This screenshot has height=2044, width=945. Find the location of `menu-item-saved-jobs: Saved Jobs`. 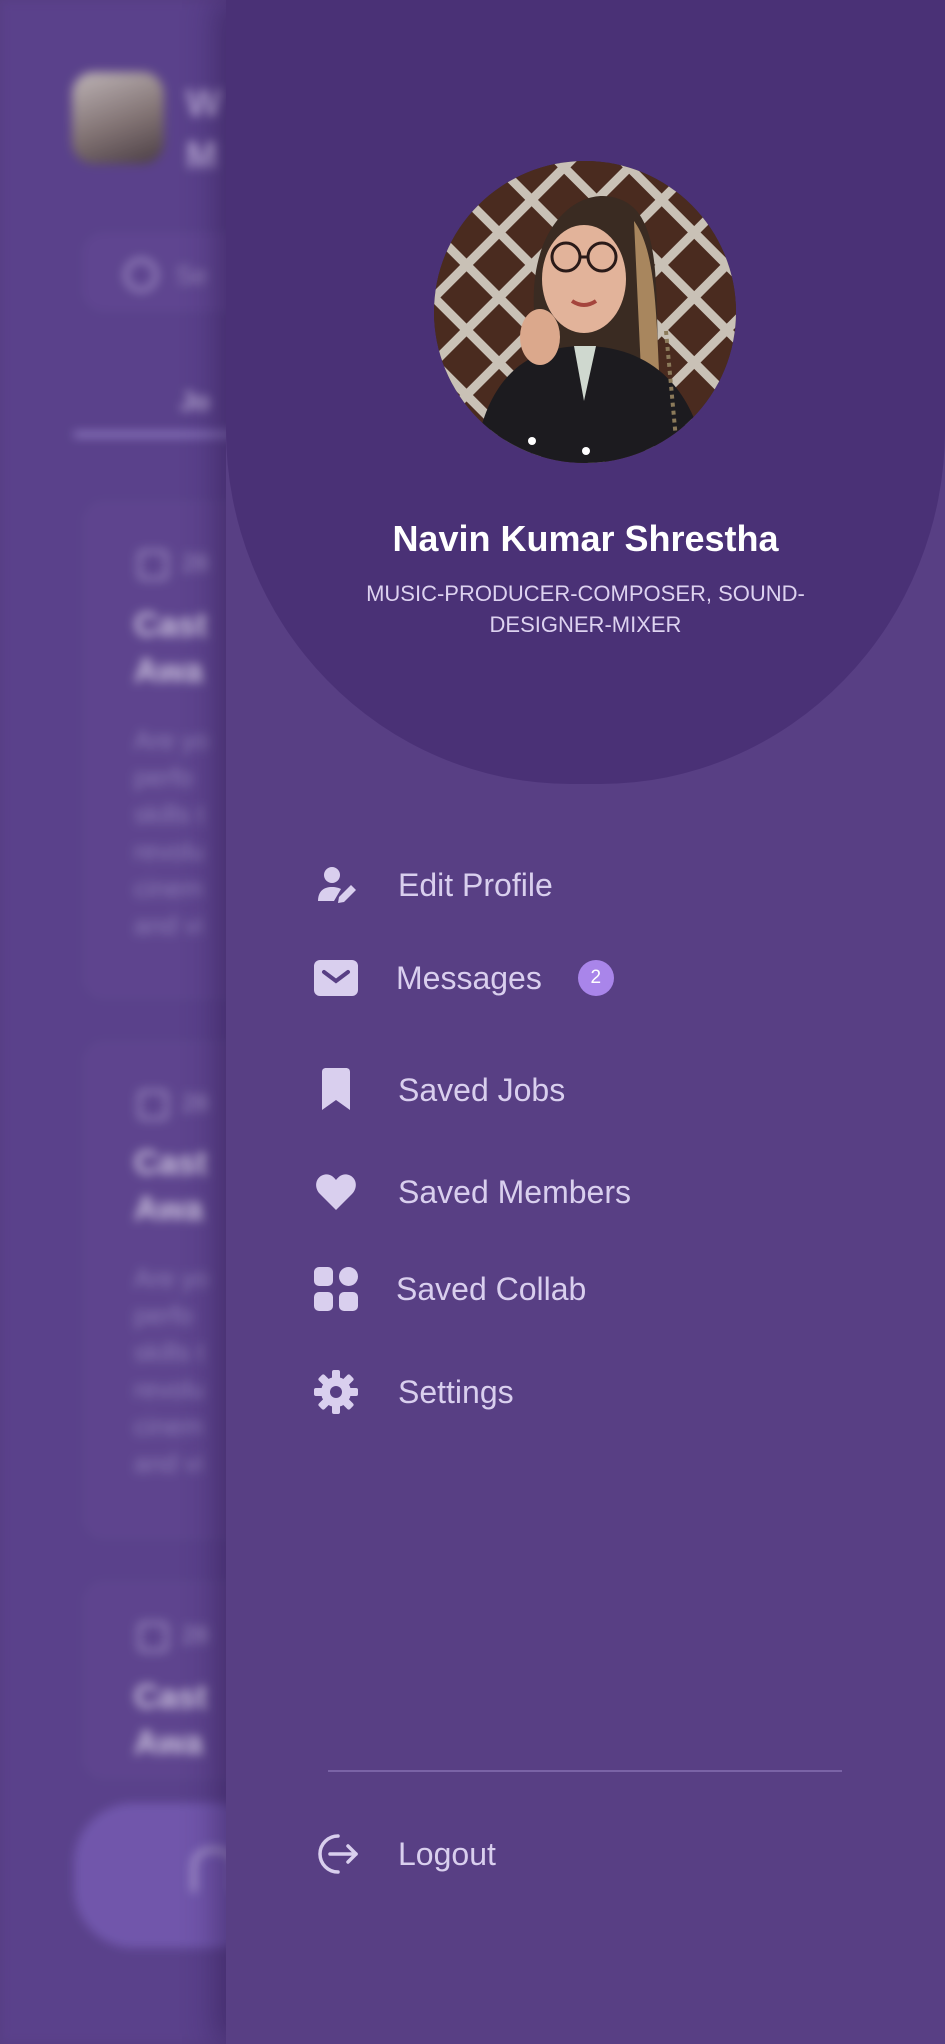

menu-item-saved-jobs: Saved Jobs is located at coordinates (438, 1090).